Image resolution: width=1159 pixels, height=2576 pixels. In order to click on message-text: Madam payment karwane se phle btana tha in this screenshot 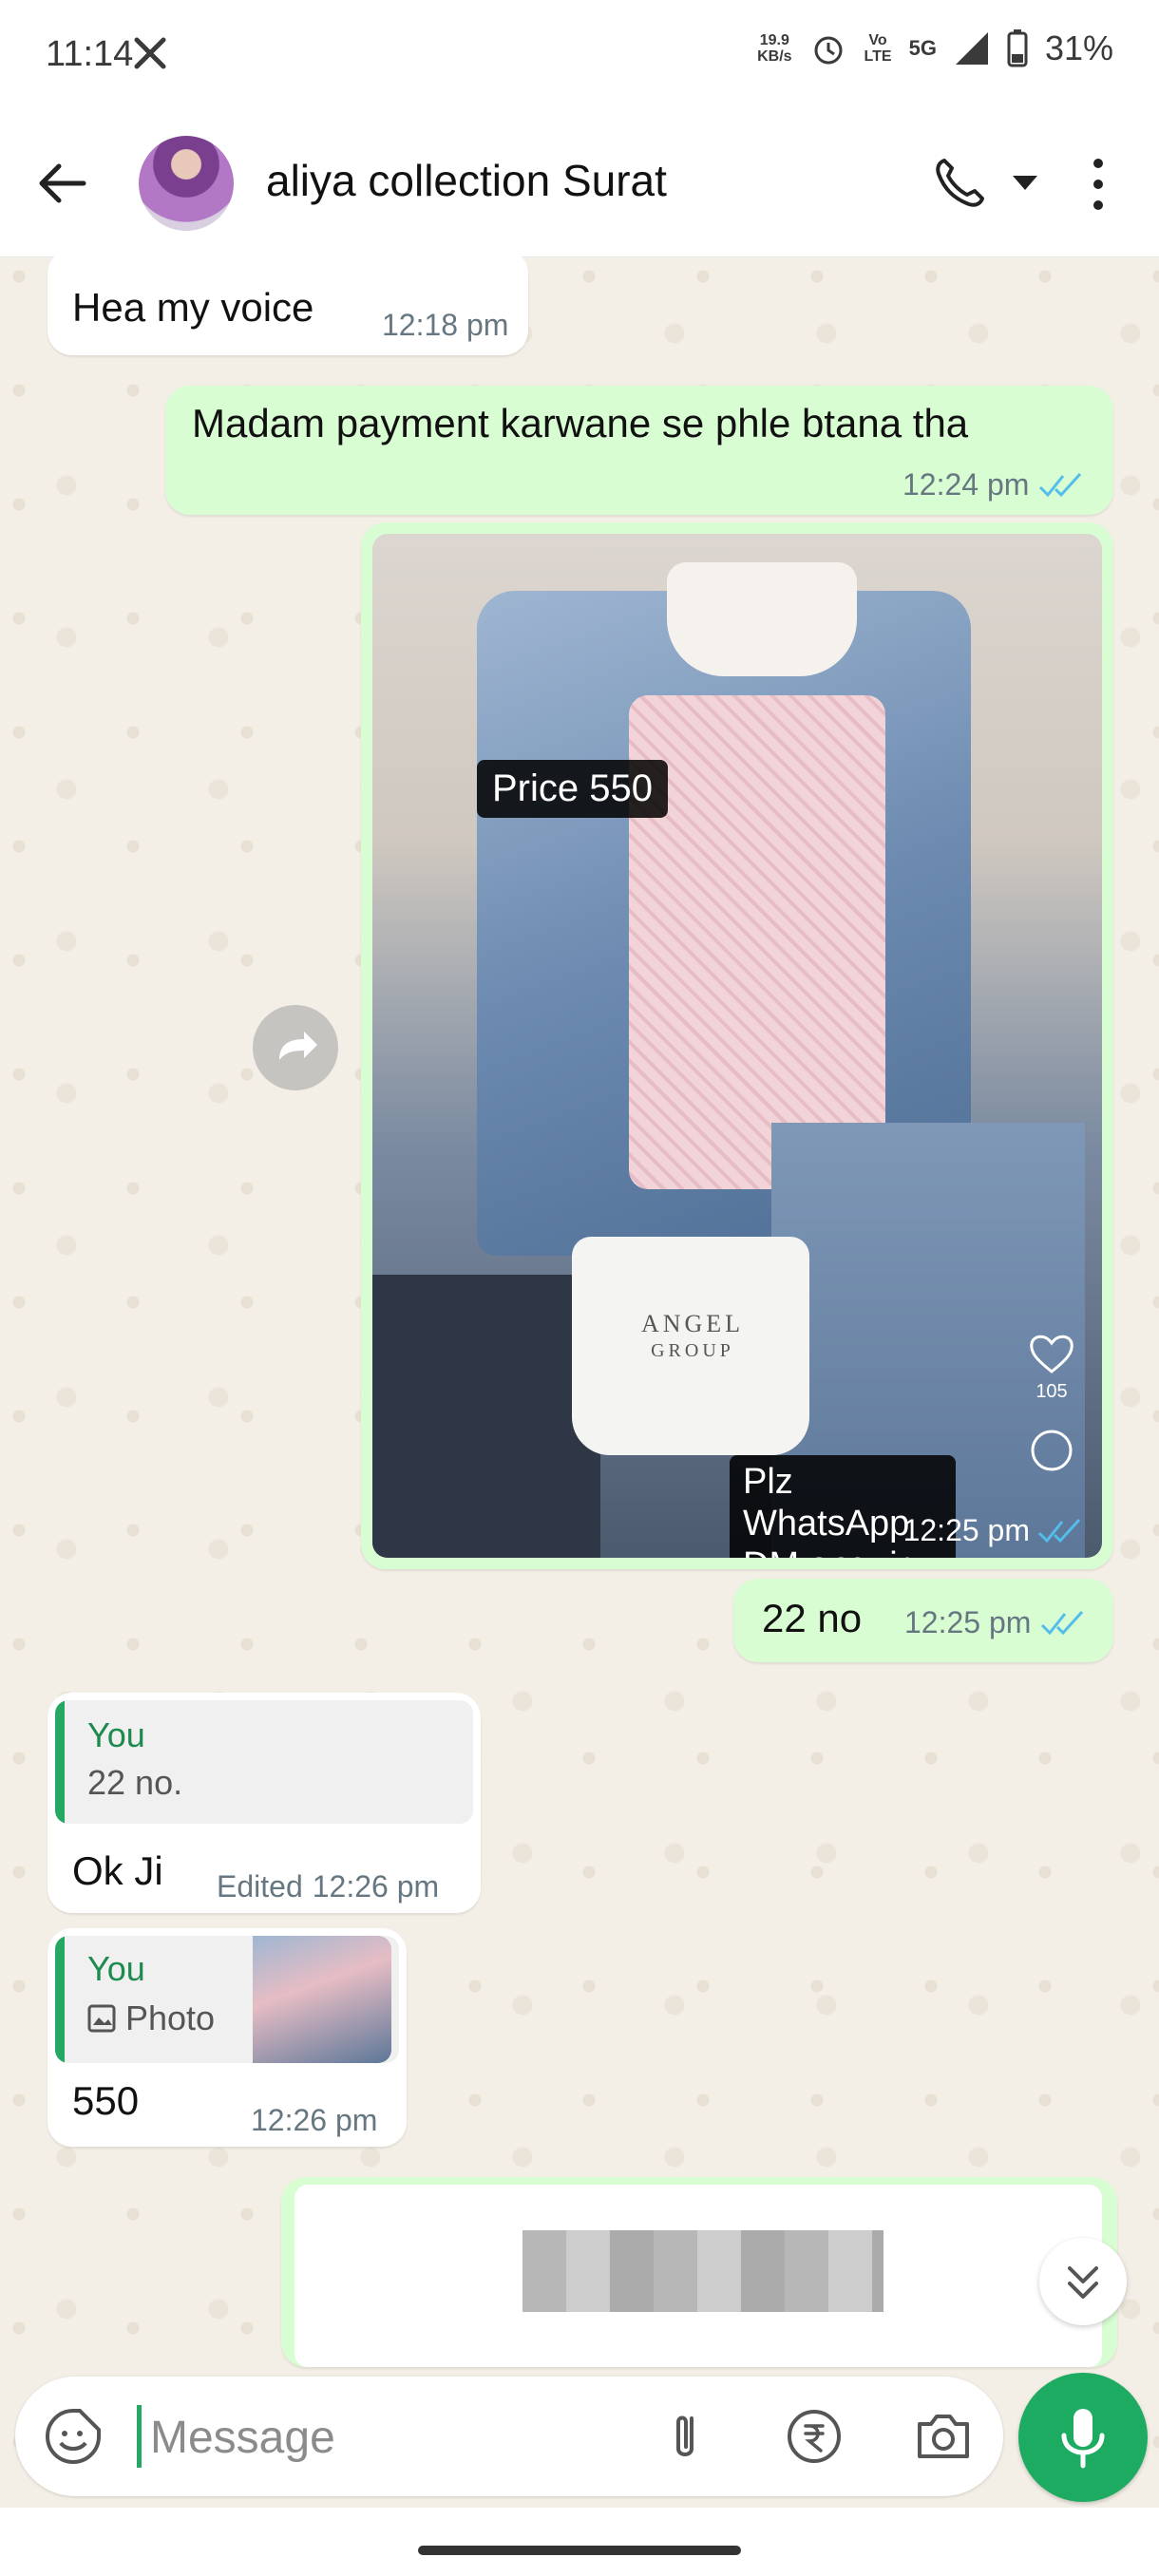, I will do `click(580, 423)`.